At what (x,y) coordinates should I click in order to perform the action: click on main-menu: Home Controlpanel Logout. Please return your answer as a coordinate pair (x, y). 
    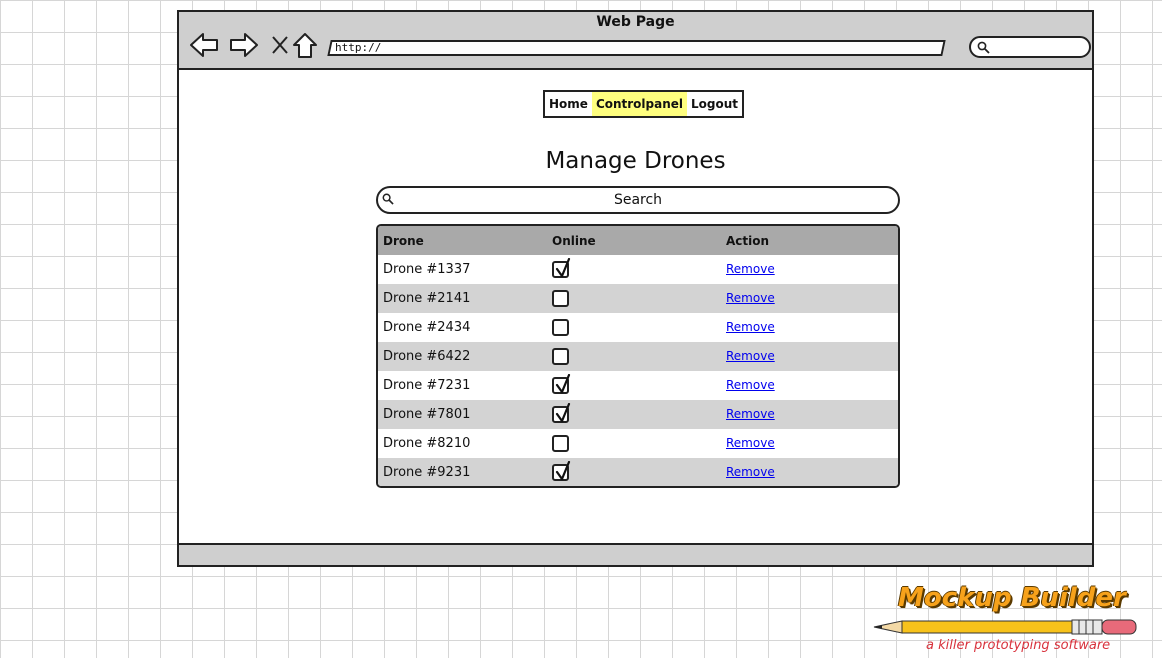
    Looking at the image, I should click on (644, 104).